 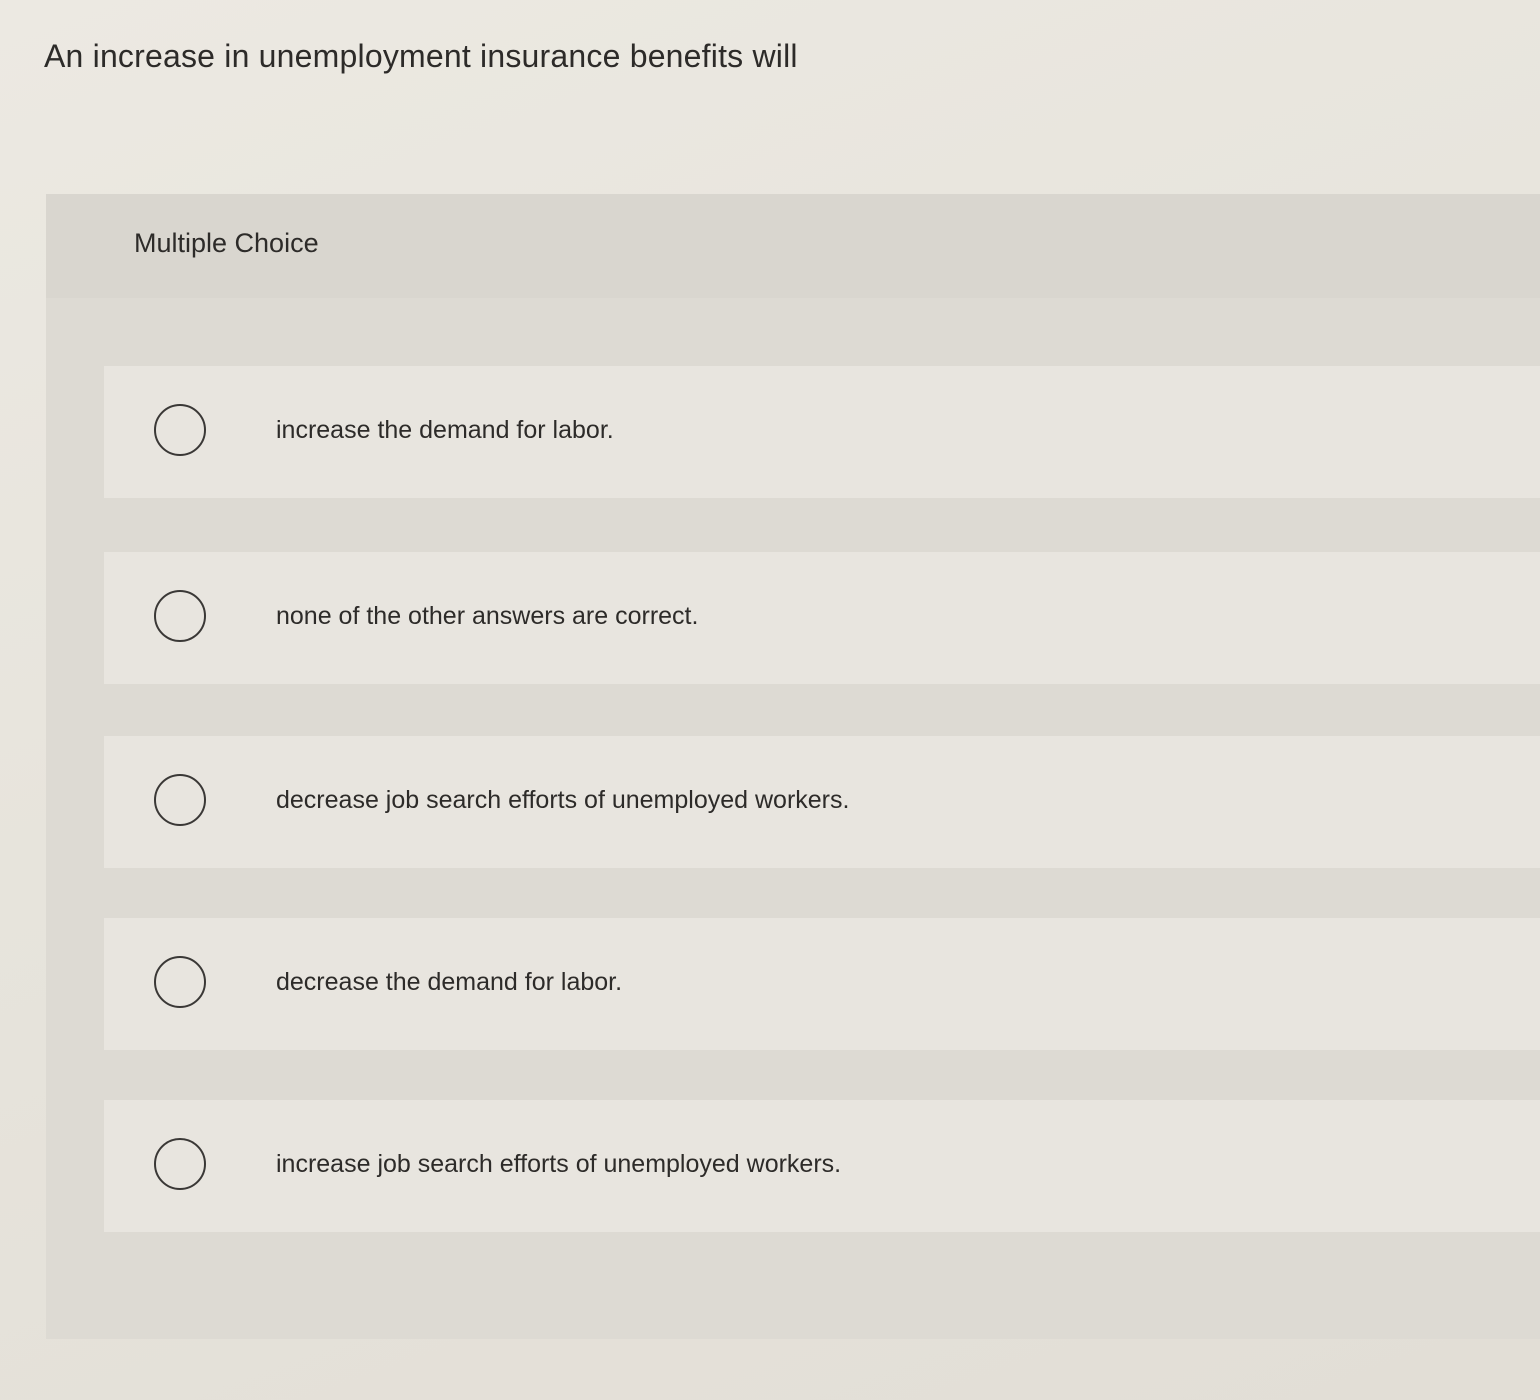 What do you see at coordinates (793, 246) in the screenshot?
I see `panel-header: Multiple Choice` at bounding box center [793, 246].